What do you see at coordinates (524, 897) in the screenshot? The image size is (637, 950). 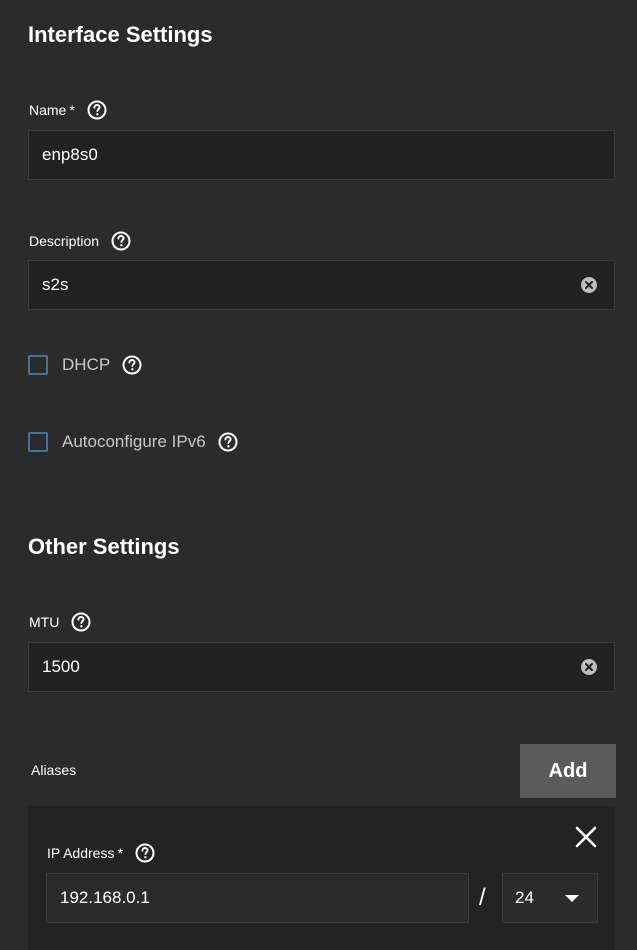 I see `netmask-value: 24` at bounding box center [524, 897].